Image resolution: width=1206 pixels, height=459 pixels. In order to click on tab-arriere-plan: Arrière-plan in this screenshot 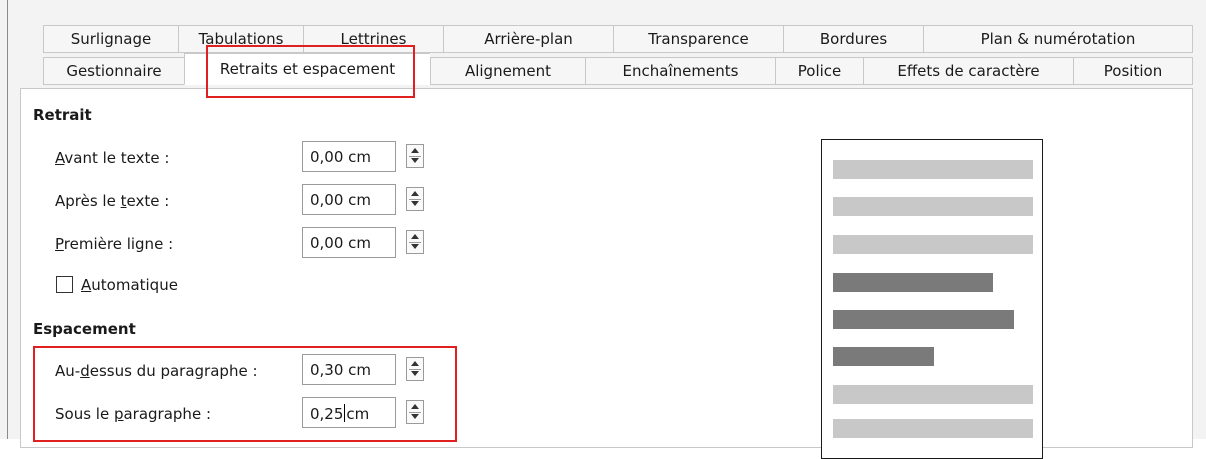, I will do `click(528, 39)`.